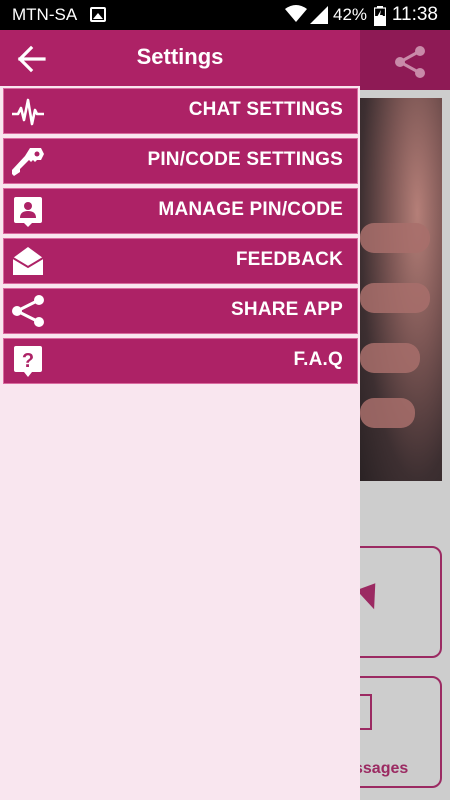  I want to click on background-photo, so click(401, 289).